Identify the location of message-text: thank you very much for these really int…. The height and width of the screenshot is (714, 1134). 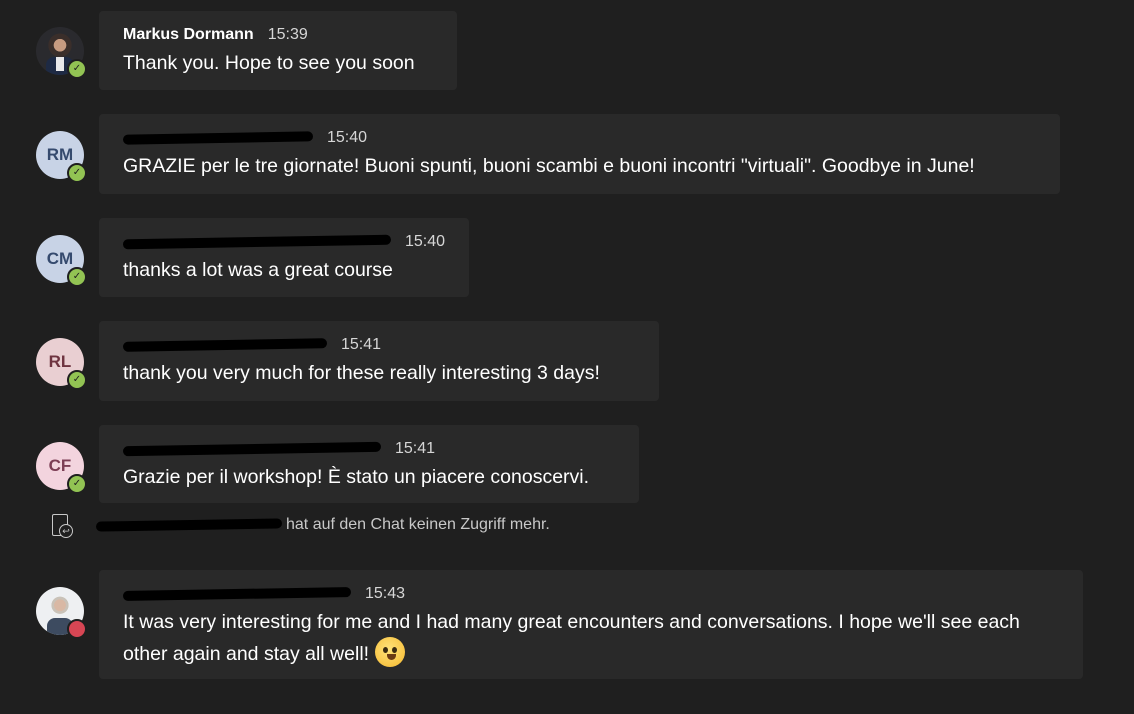
(361, 373).